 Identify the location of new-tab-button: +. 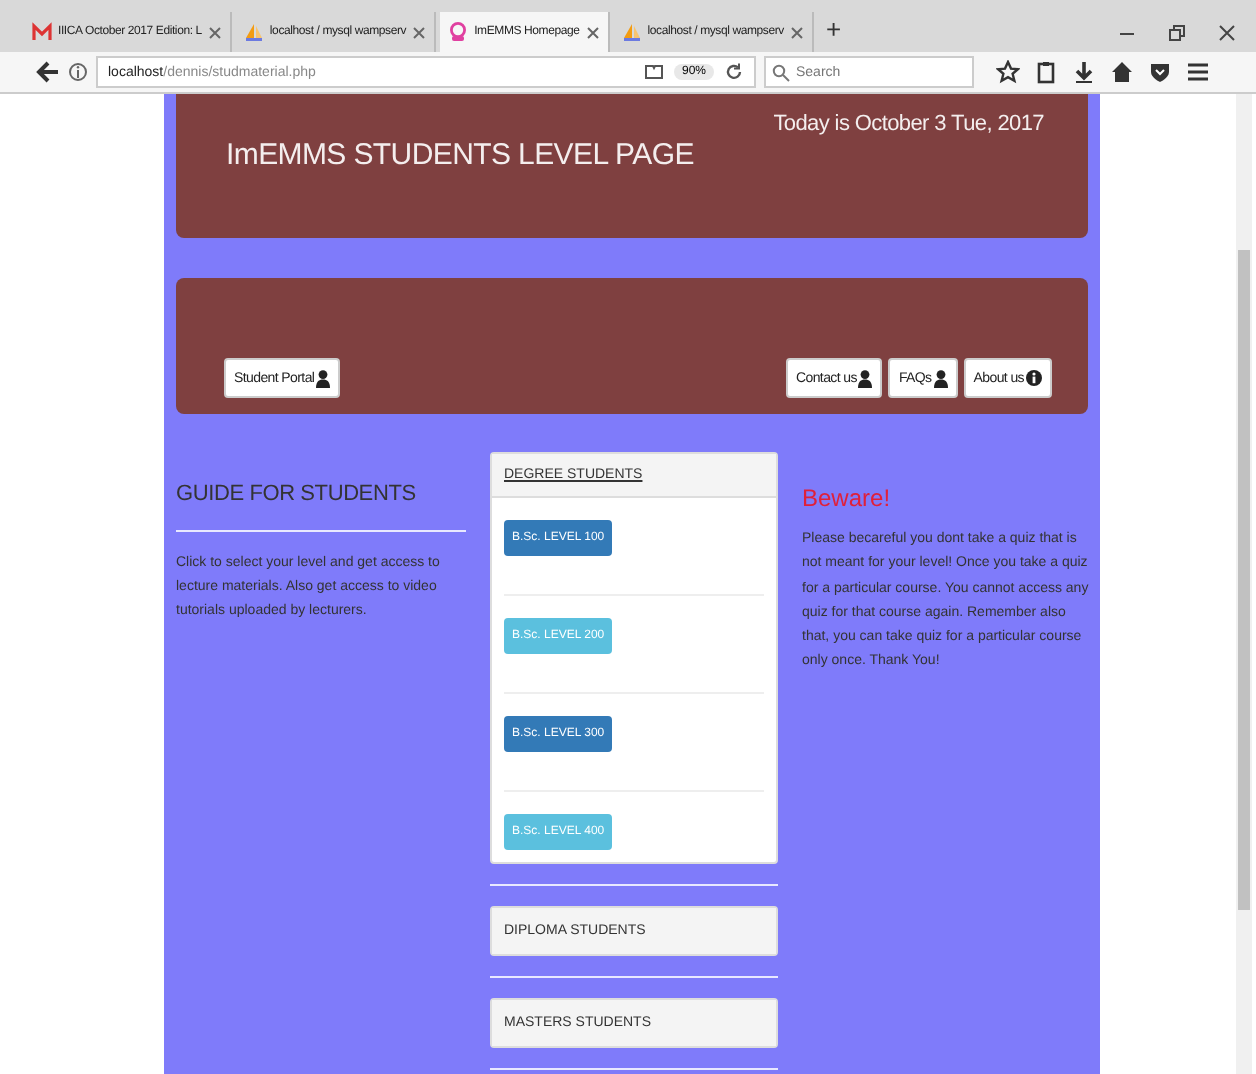
(833, 32).